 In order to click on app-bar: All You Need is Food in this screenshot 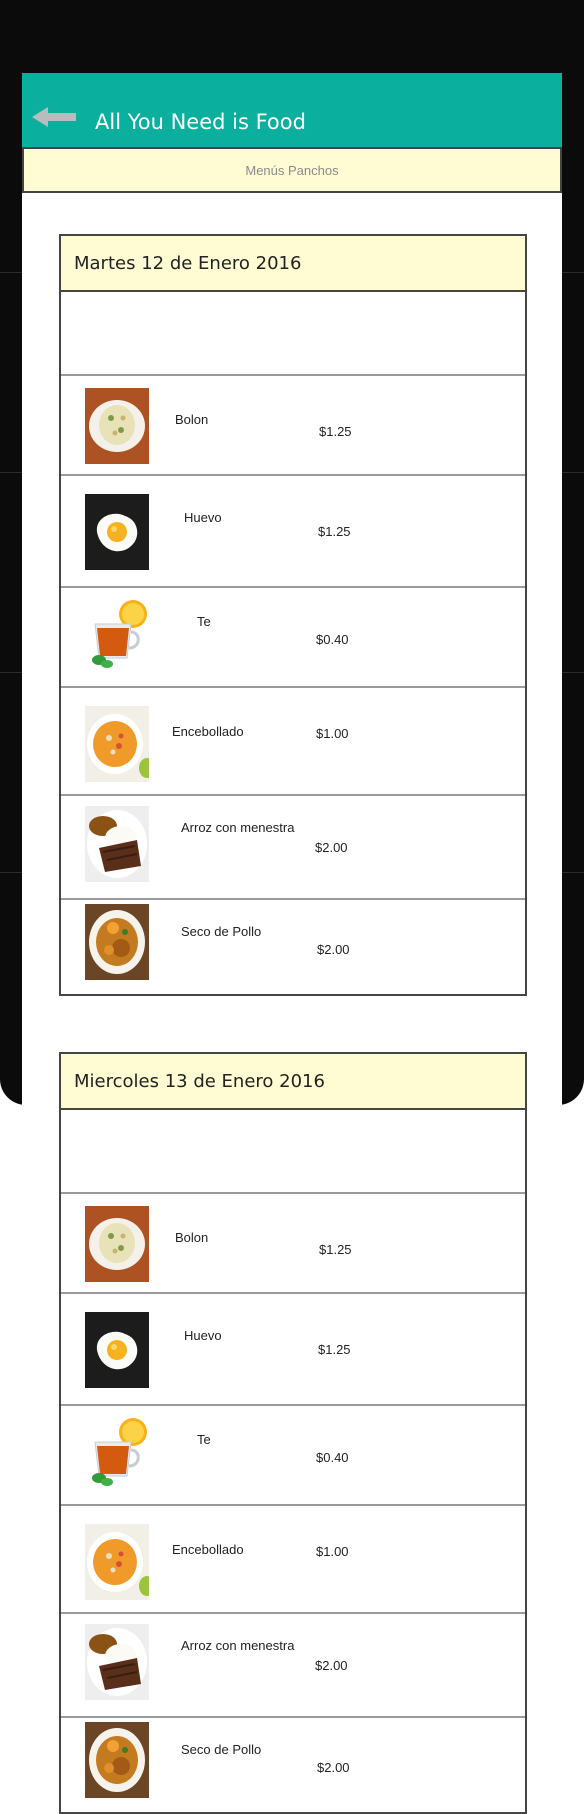, I will do `click(292, 110)`.